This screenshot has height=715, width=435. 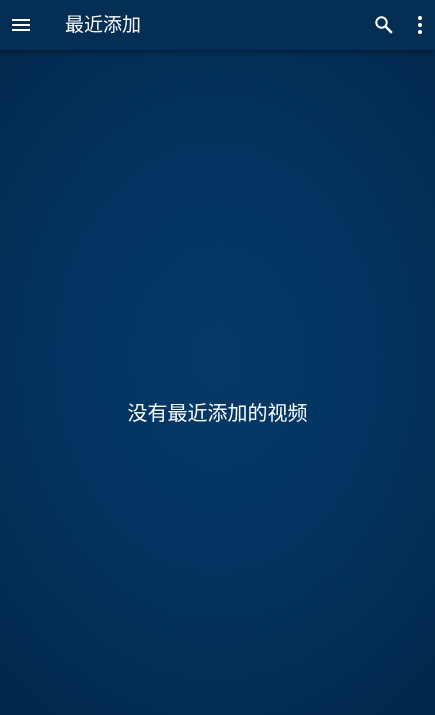 I want to click on more-vertical-icon, so click(x=420, y=25).